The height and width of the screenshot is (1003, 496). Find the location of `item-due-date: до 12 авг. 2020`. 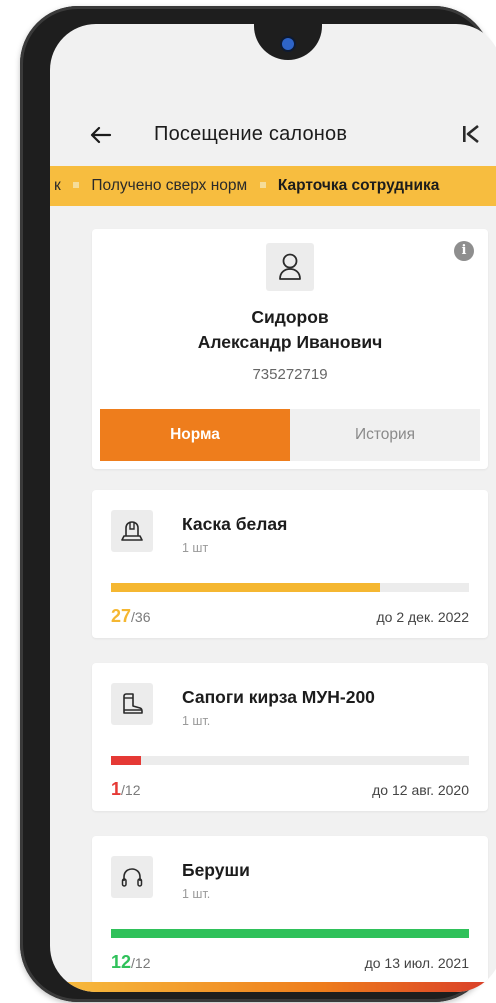

item-due-date: до 12 авг. 2020 is located at coordinates (420, 790).